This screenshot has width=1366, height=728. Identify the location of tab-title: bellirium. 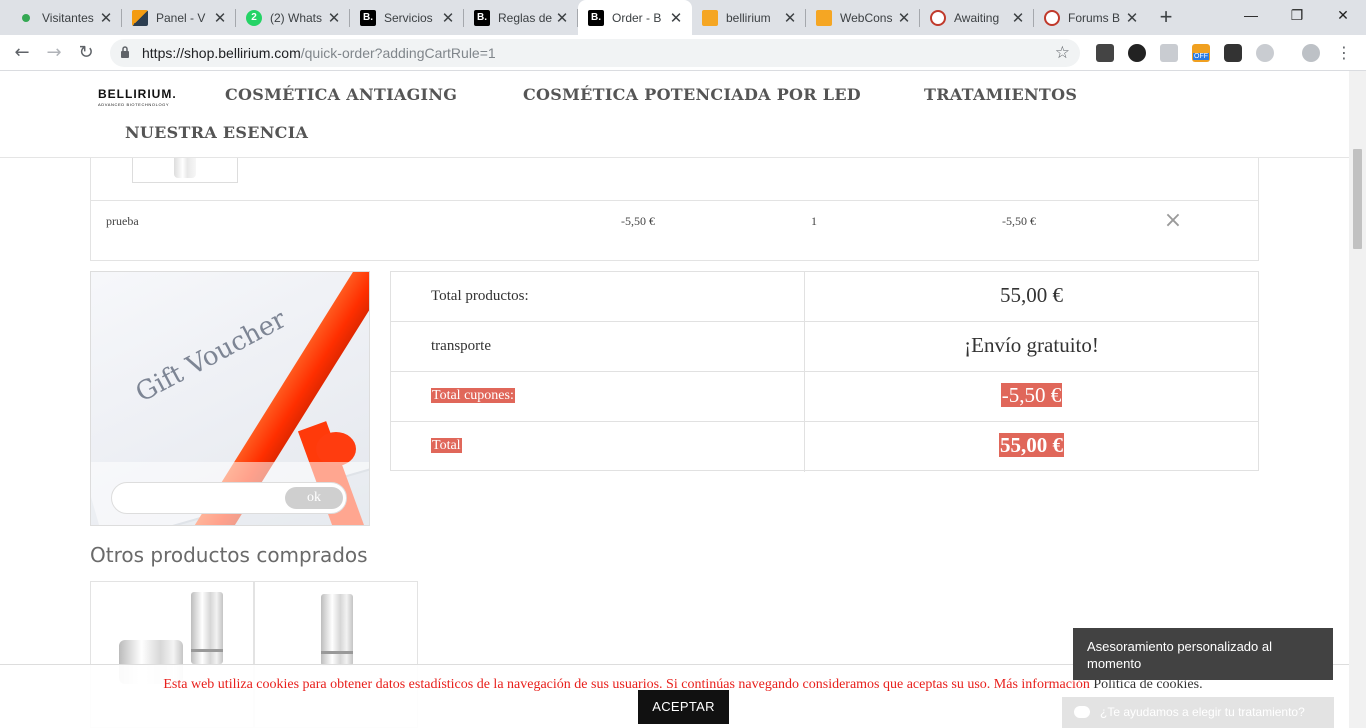
(748, 17).